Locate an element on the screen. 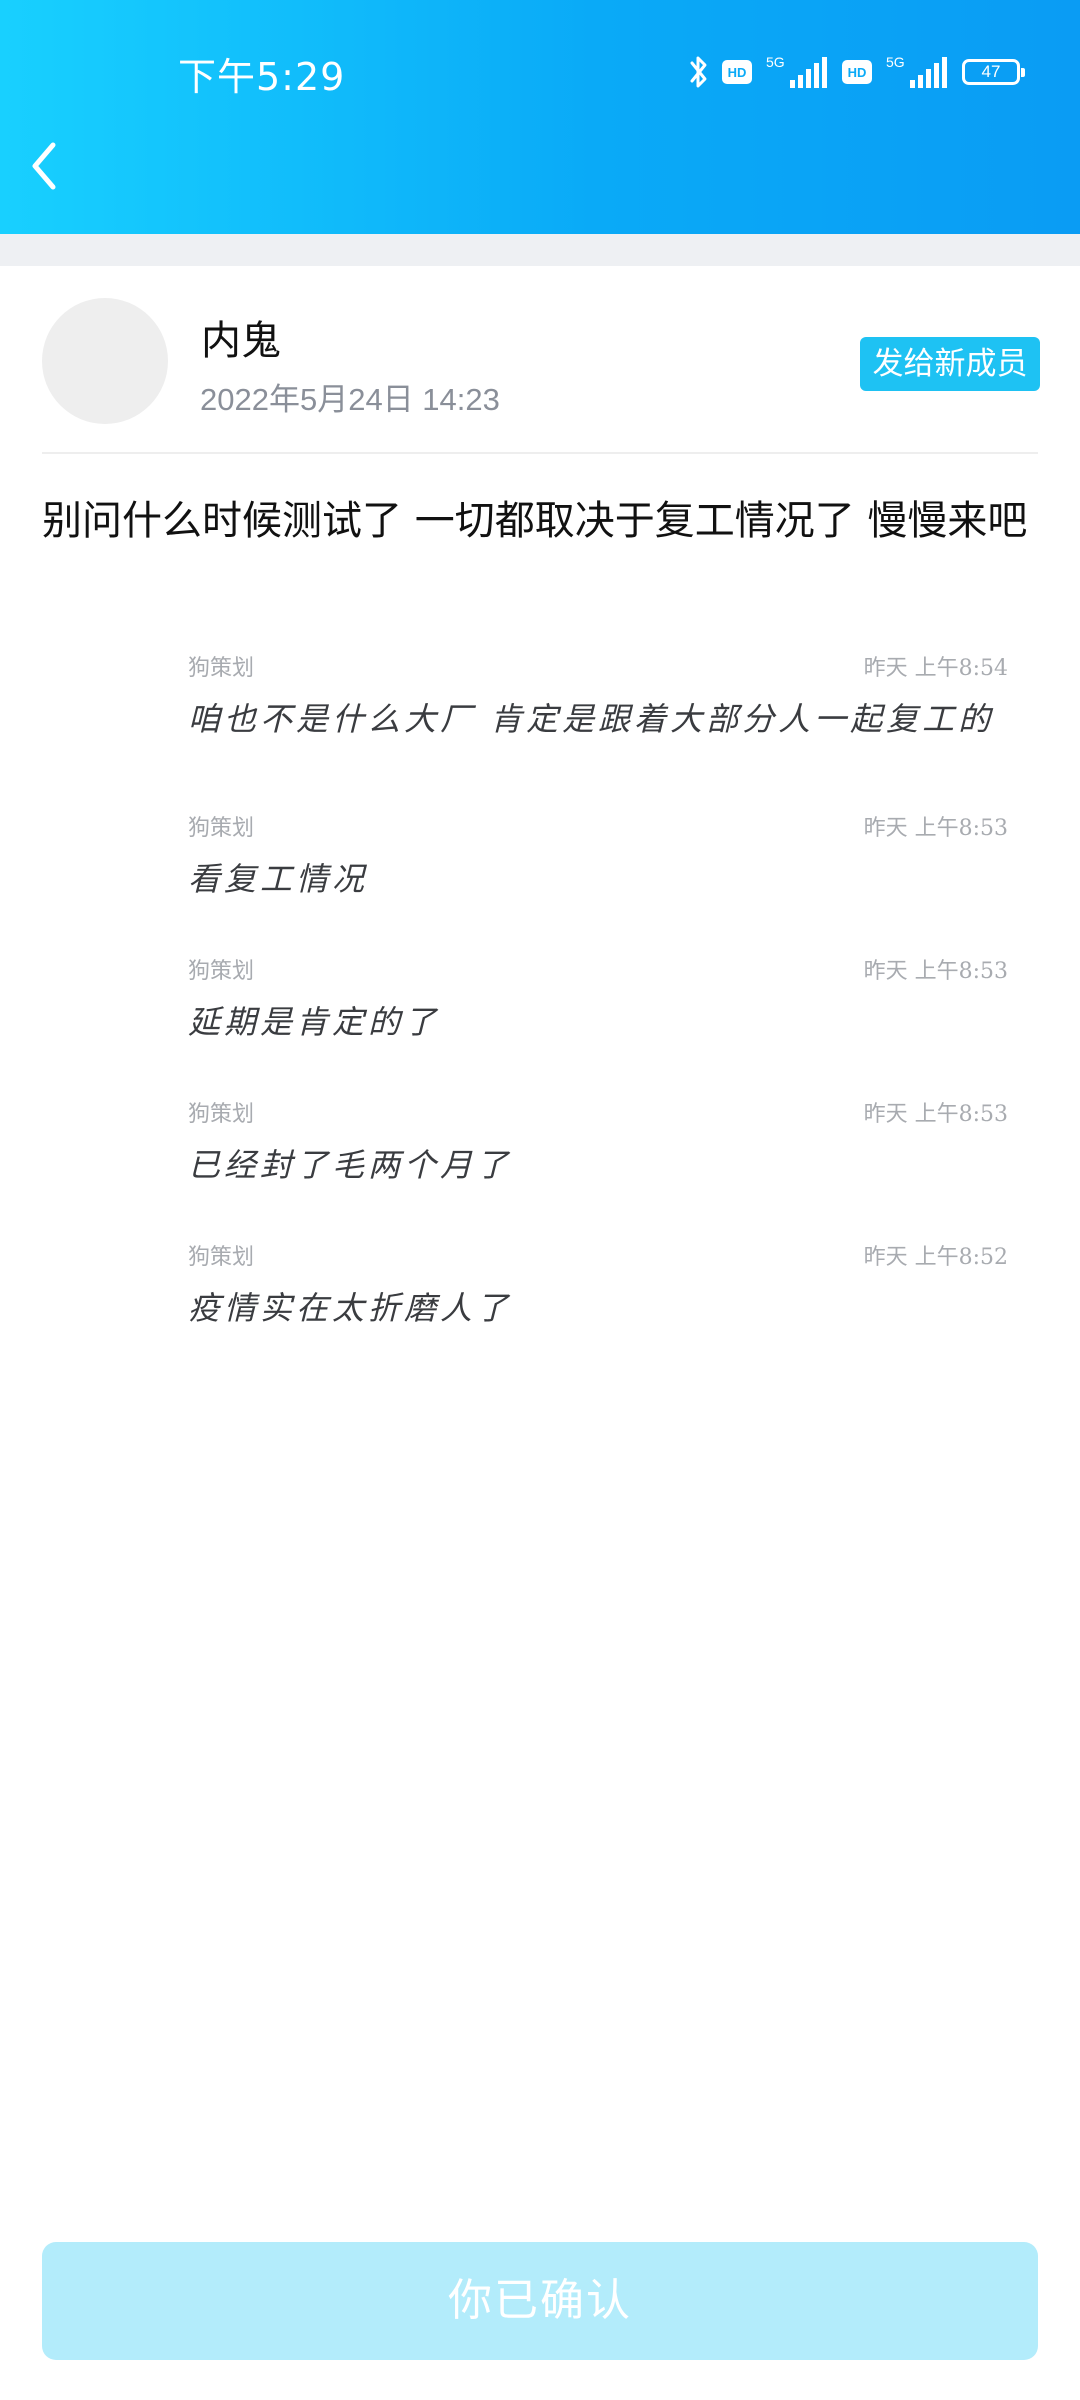 The width and height of the screenshot is (1080, 2400). avatar is located at coordinates (105, 361).